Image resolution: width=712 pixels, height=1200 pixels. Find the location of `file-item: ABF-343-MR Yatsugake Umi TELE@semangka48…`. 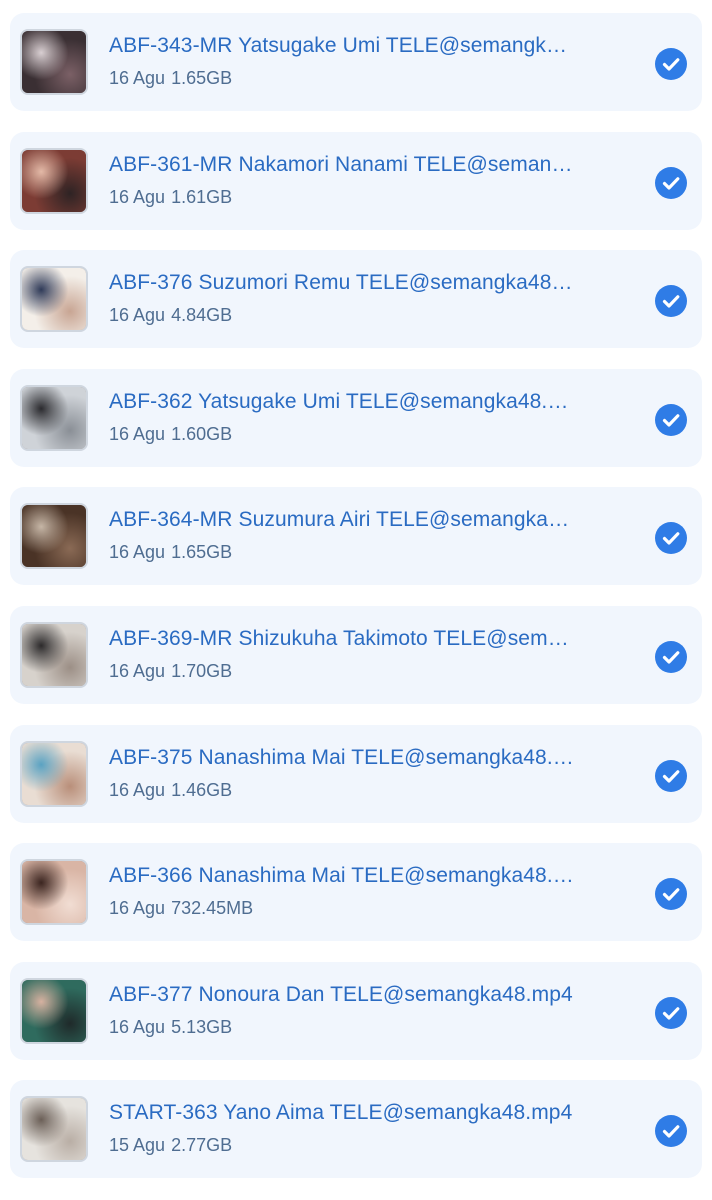

file-item: ABF-343-MR Yatsugake Umi TELE@semangka48… is located at coordinates (356, 62).